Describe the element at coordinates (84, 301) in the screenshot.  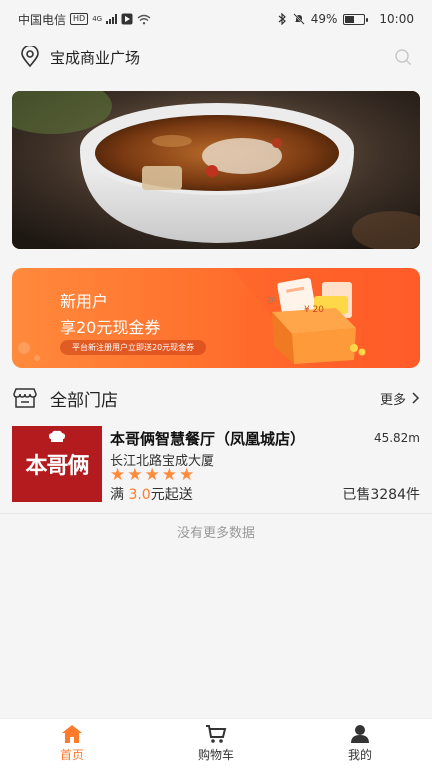
I see `promo-title: 新用户` at that location.